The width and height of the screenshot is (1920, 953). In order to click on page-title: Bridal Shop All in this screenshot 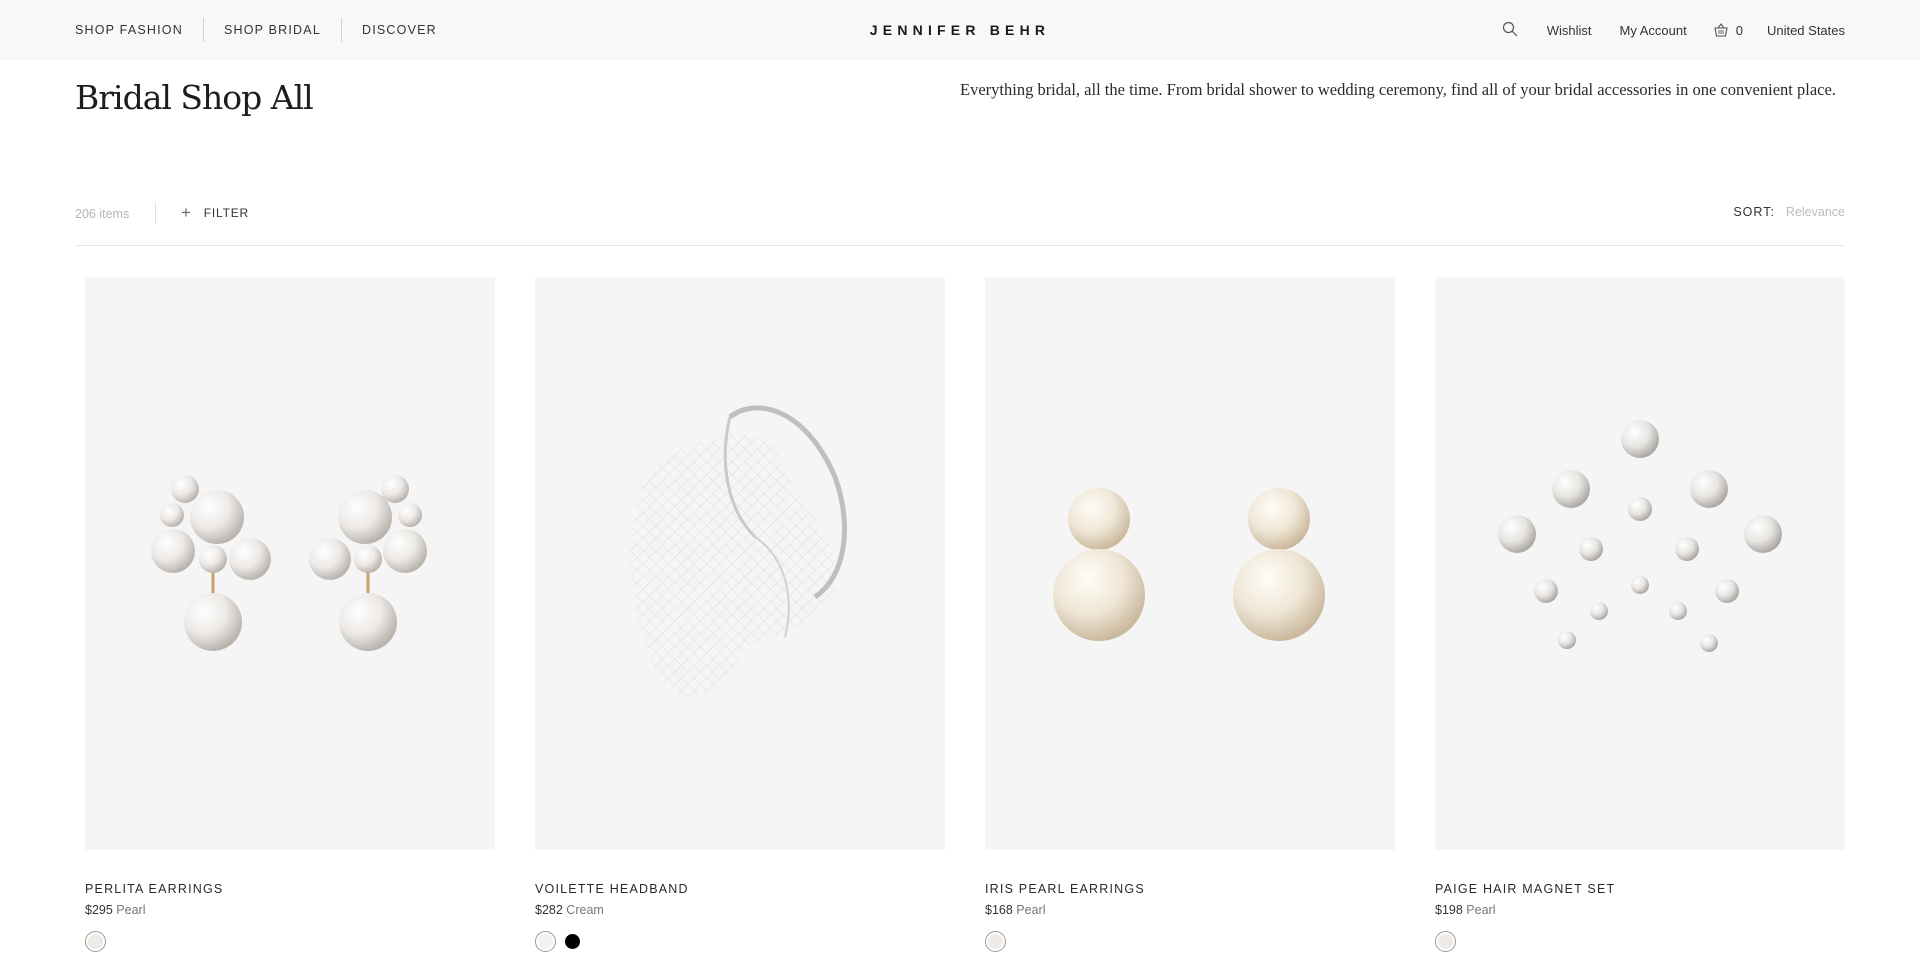, I will do `click(194, 97)`.